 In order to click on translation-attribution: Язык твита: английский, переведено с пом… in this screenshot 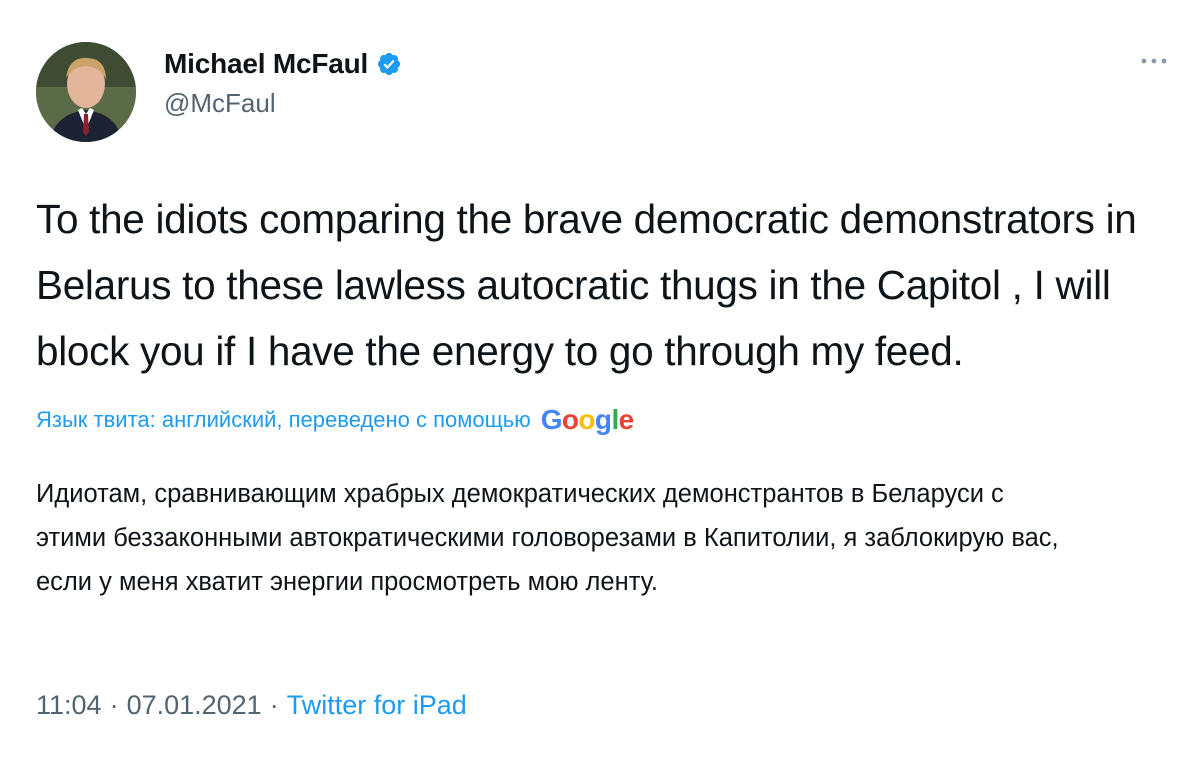, I will do `click(335, 420)`.